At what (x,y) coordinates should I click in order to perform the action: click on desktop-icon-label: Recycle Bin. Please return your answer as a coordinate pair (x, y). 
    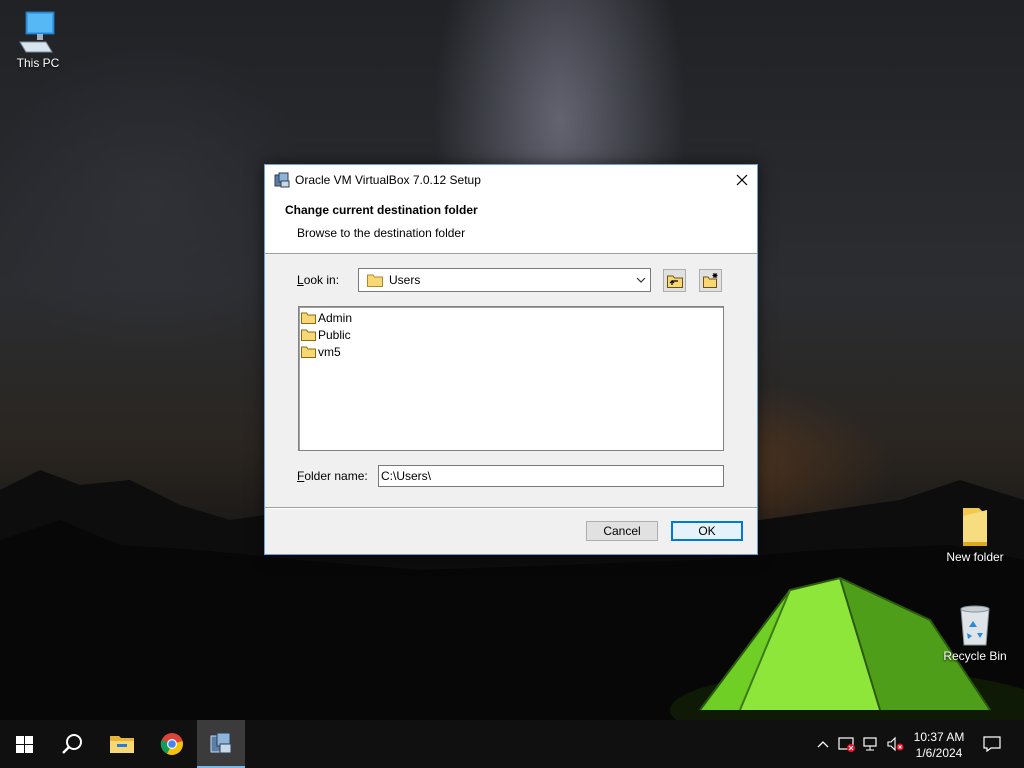
    Looking at the image, I should click on (975, 656).